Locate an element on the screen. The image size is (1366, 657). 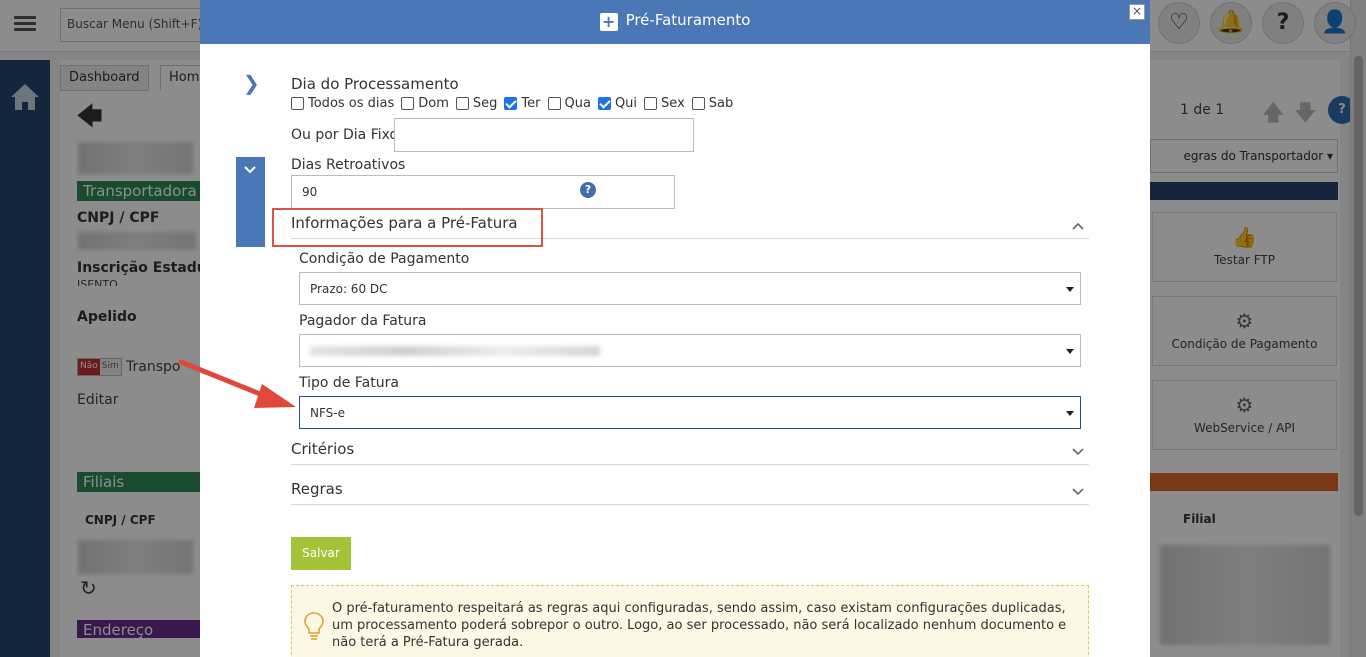
checkbox-label: Dom is located at coordinates (433, 103).